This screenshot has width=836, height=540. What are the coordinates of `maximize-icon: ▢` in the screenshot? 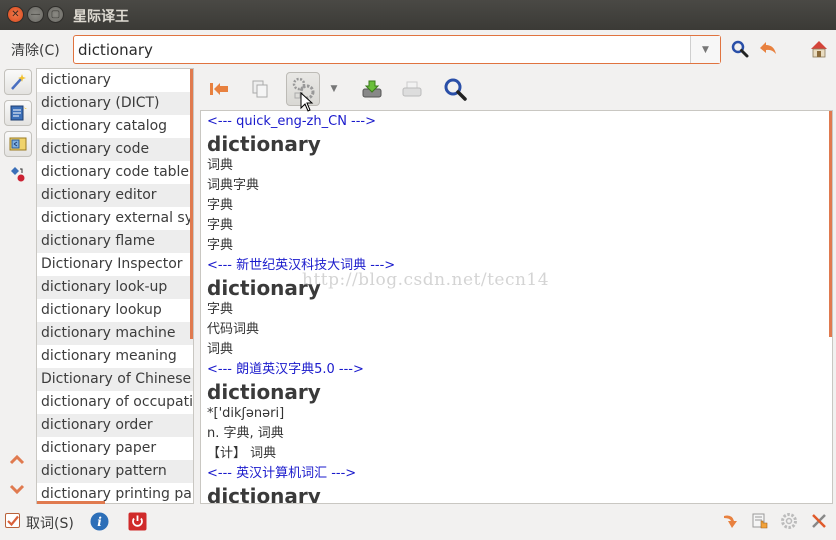 It's located at (55, 14).